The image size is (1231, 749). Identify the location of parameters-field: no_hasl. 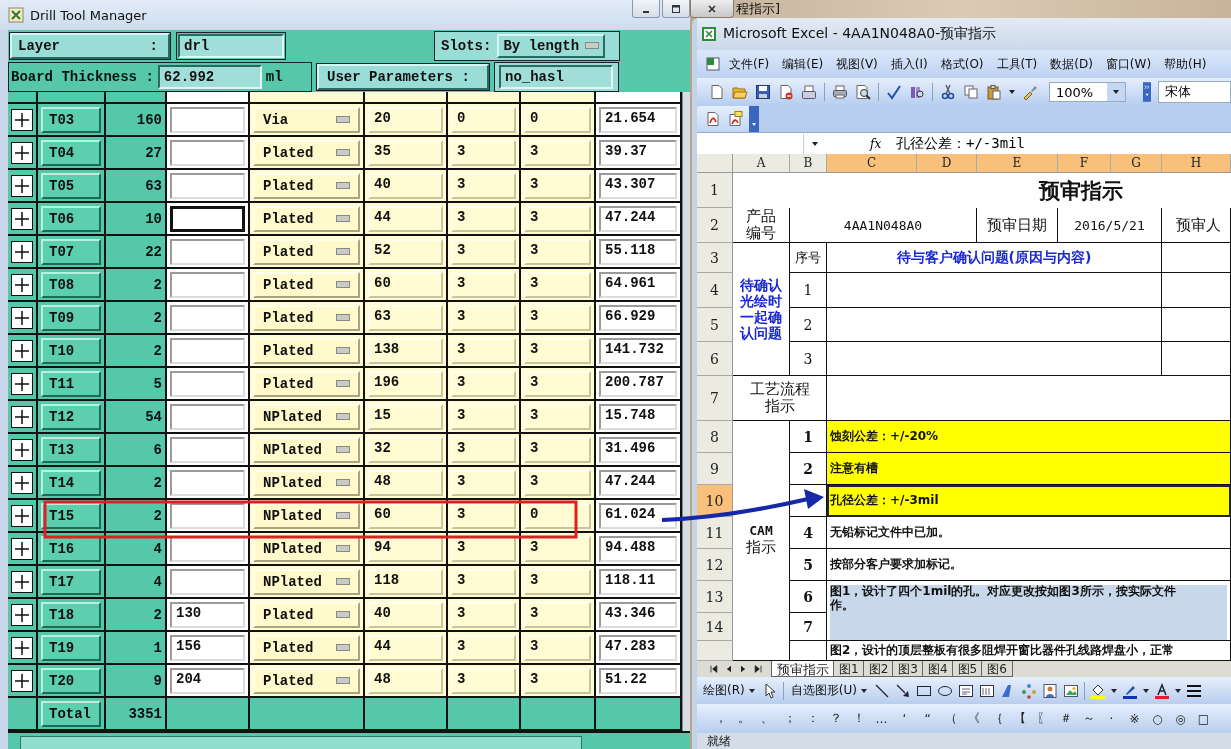
(556, 76).